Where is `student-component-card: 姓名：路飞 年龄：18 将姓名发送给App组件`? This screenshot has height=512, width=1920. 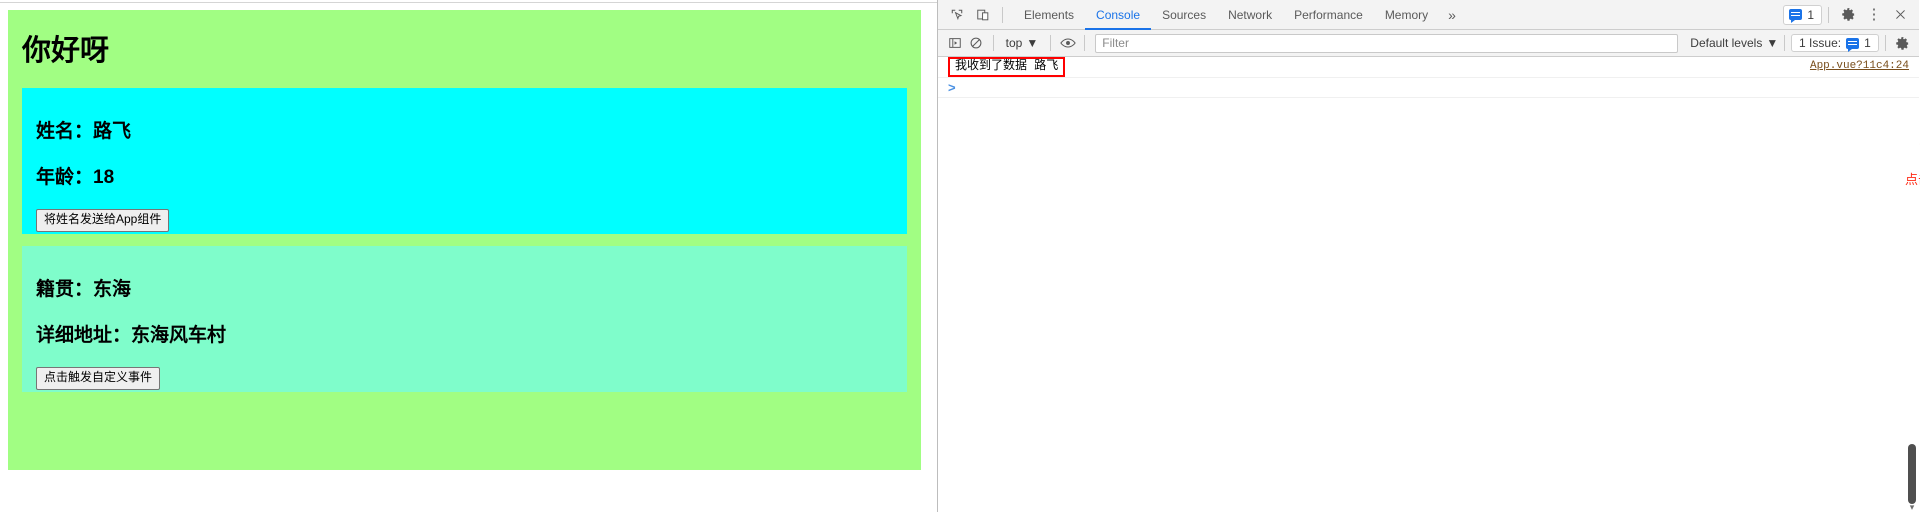
student-component-card: 姓名：路飞 年龄：18 将姓名发送给App组件 is located at coordinates (464, 161).